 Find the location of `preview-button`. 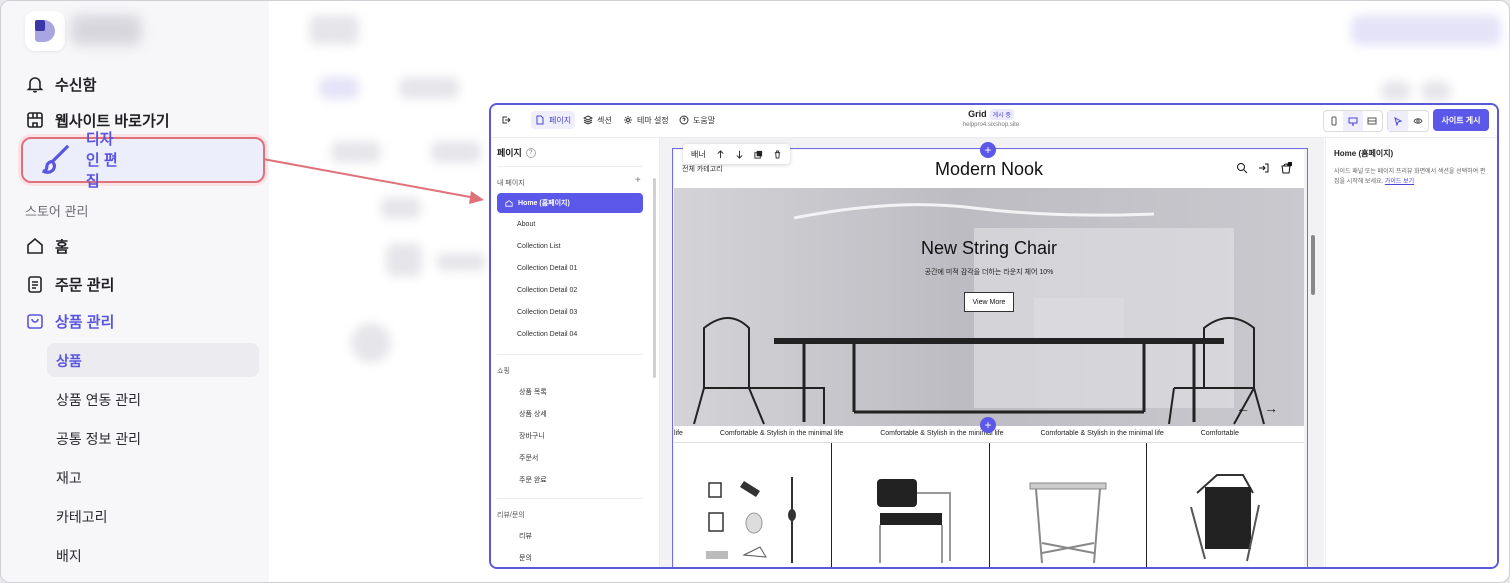

preview-button is located at coordinates (1418, 121).